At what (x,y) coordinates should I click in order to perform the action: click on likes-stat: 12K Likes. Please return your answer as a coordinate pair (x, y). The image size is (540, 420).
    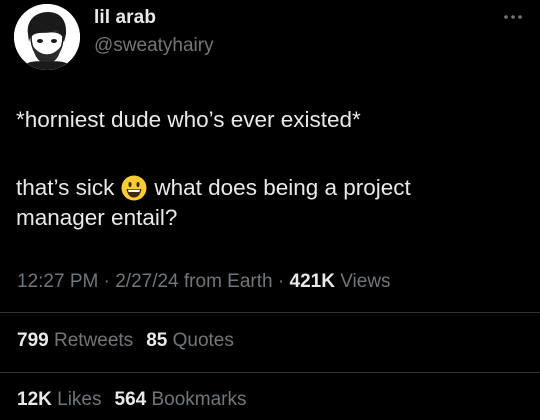
    Looking at the image, I should click on (59, 400).